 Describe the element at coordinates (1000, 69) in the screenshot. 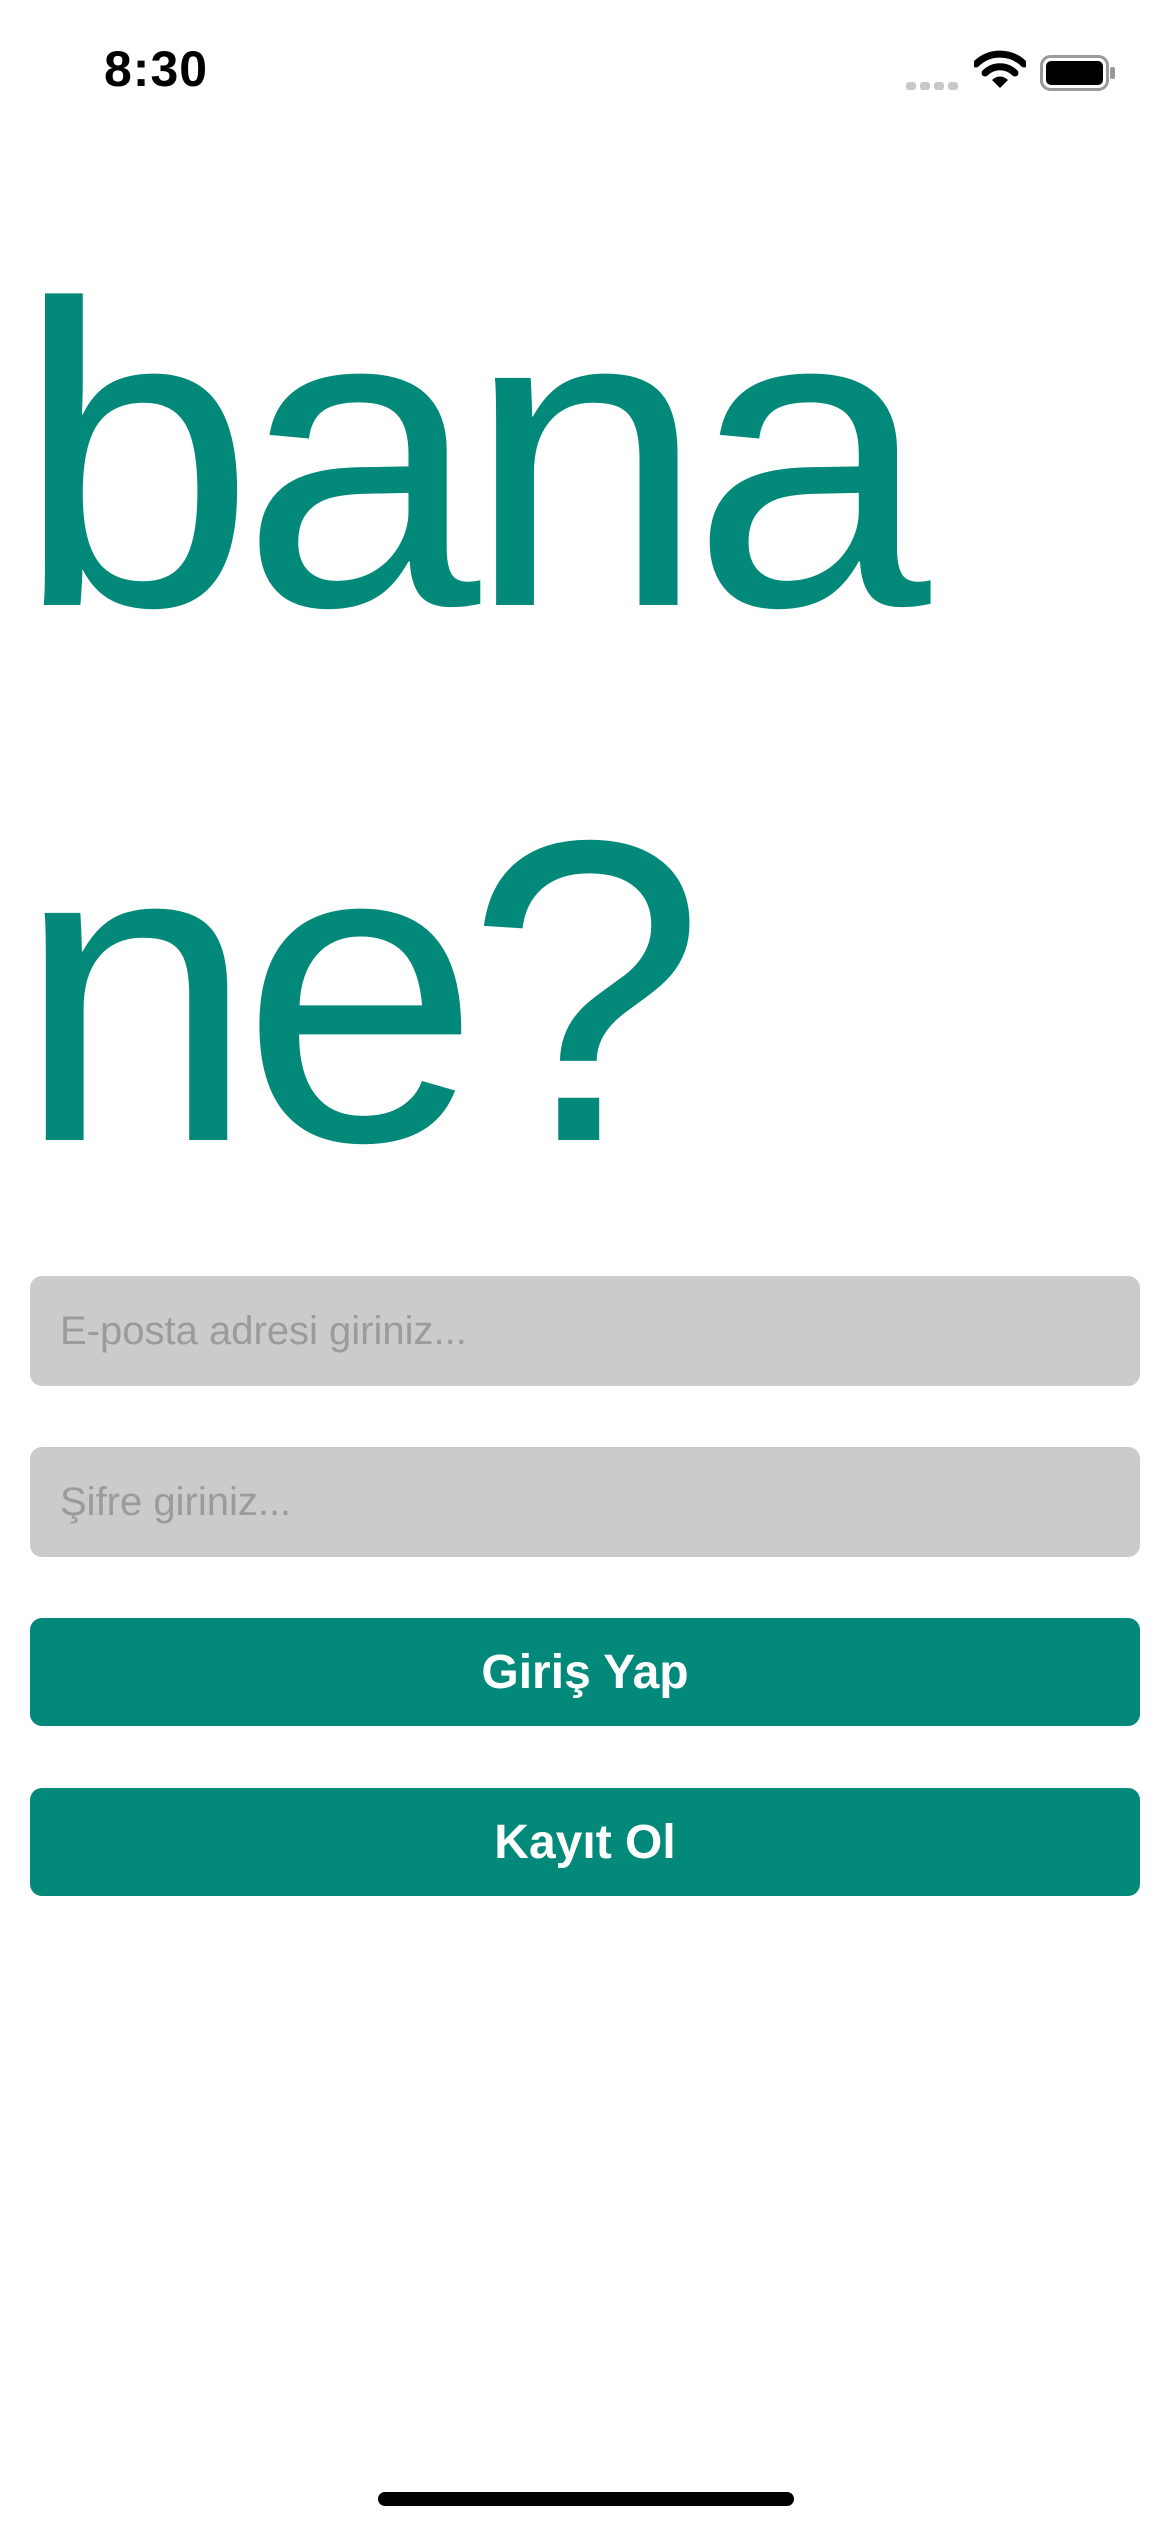

I see `wifi-icon` at that location.